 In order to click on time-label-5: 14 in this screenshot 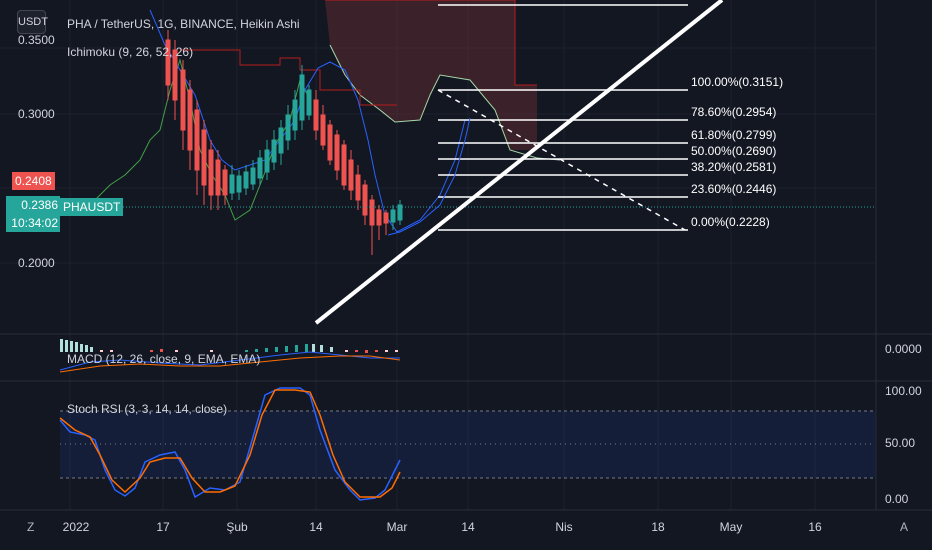, I will do `click(468, 527)`.